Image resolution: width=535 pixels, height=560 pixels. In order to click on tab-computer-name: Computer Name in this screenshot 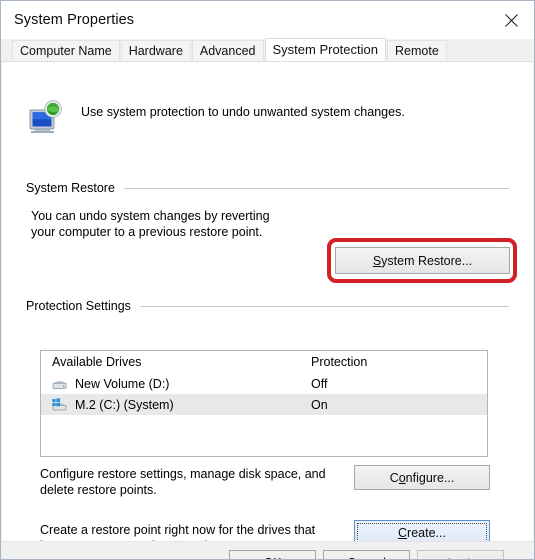, I will do `click(66, 50)`.